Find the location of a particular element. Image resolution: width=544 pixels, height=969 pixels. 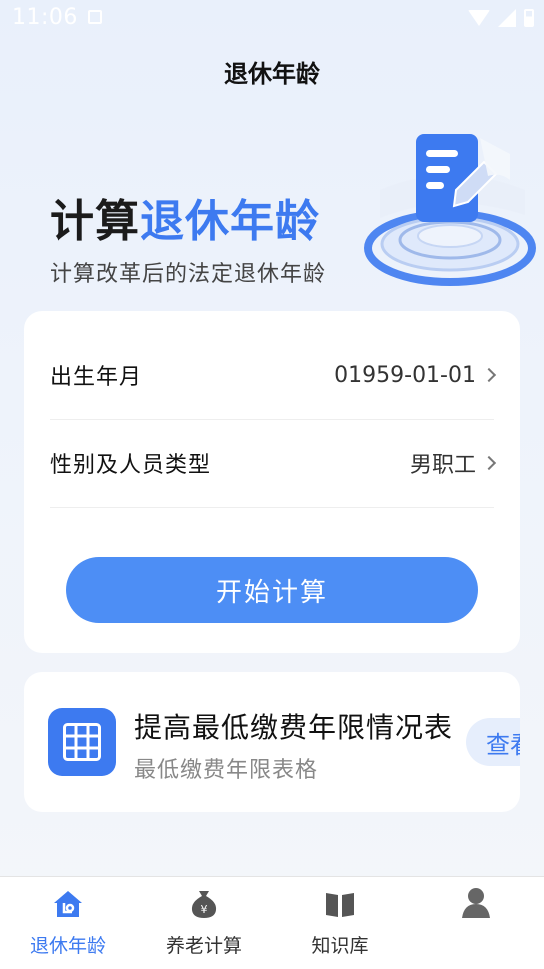

nav-label-pension-calc: 养老计算 is located at coordinates (203, 946).